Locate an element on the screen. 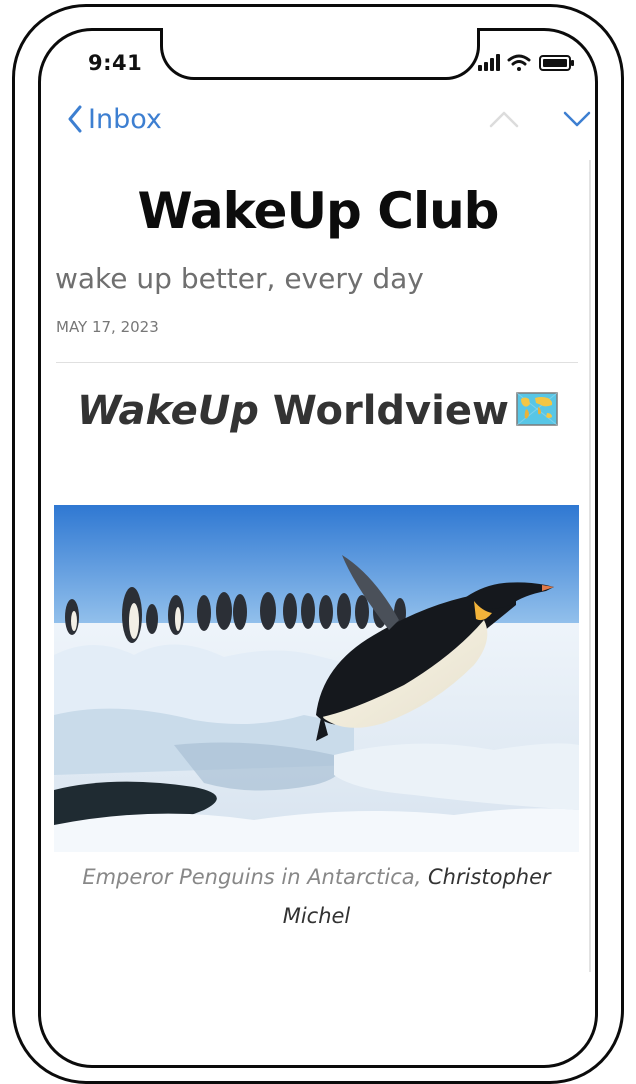 The width and height of the screenshot is (636, 1084). email-date: MAY 17, 2023 is located at coordinates (107, 327).